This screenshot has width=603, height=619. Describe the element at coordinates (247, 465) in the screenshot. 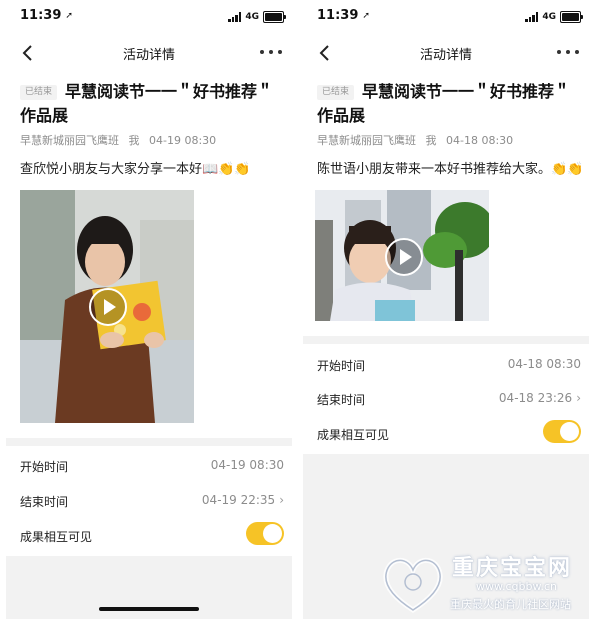

I see `start-time-value: 04-19 08:30` at that location.